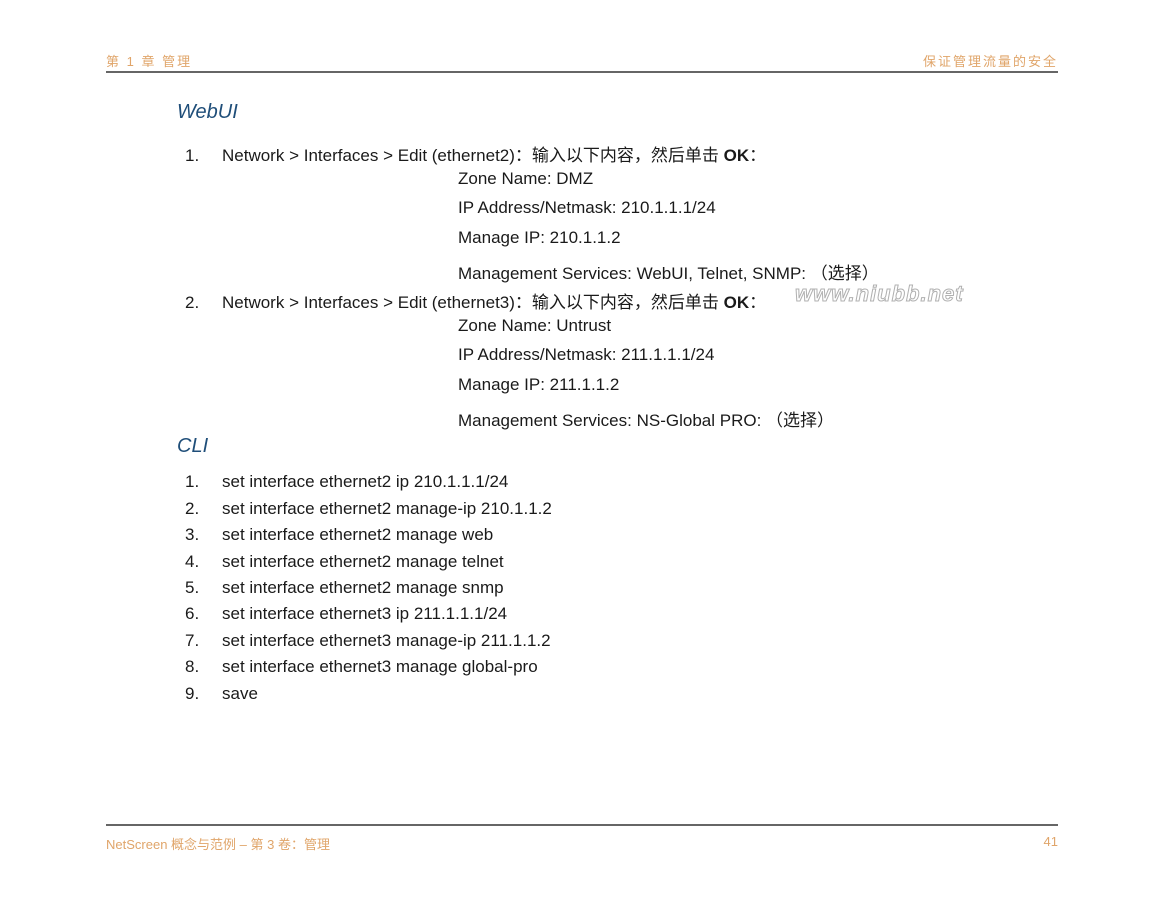  I want to click on cli-command: 4. set interface ethernet2 manage telnet, so click(344, 561).